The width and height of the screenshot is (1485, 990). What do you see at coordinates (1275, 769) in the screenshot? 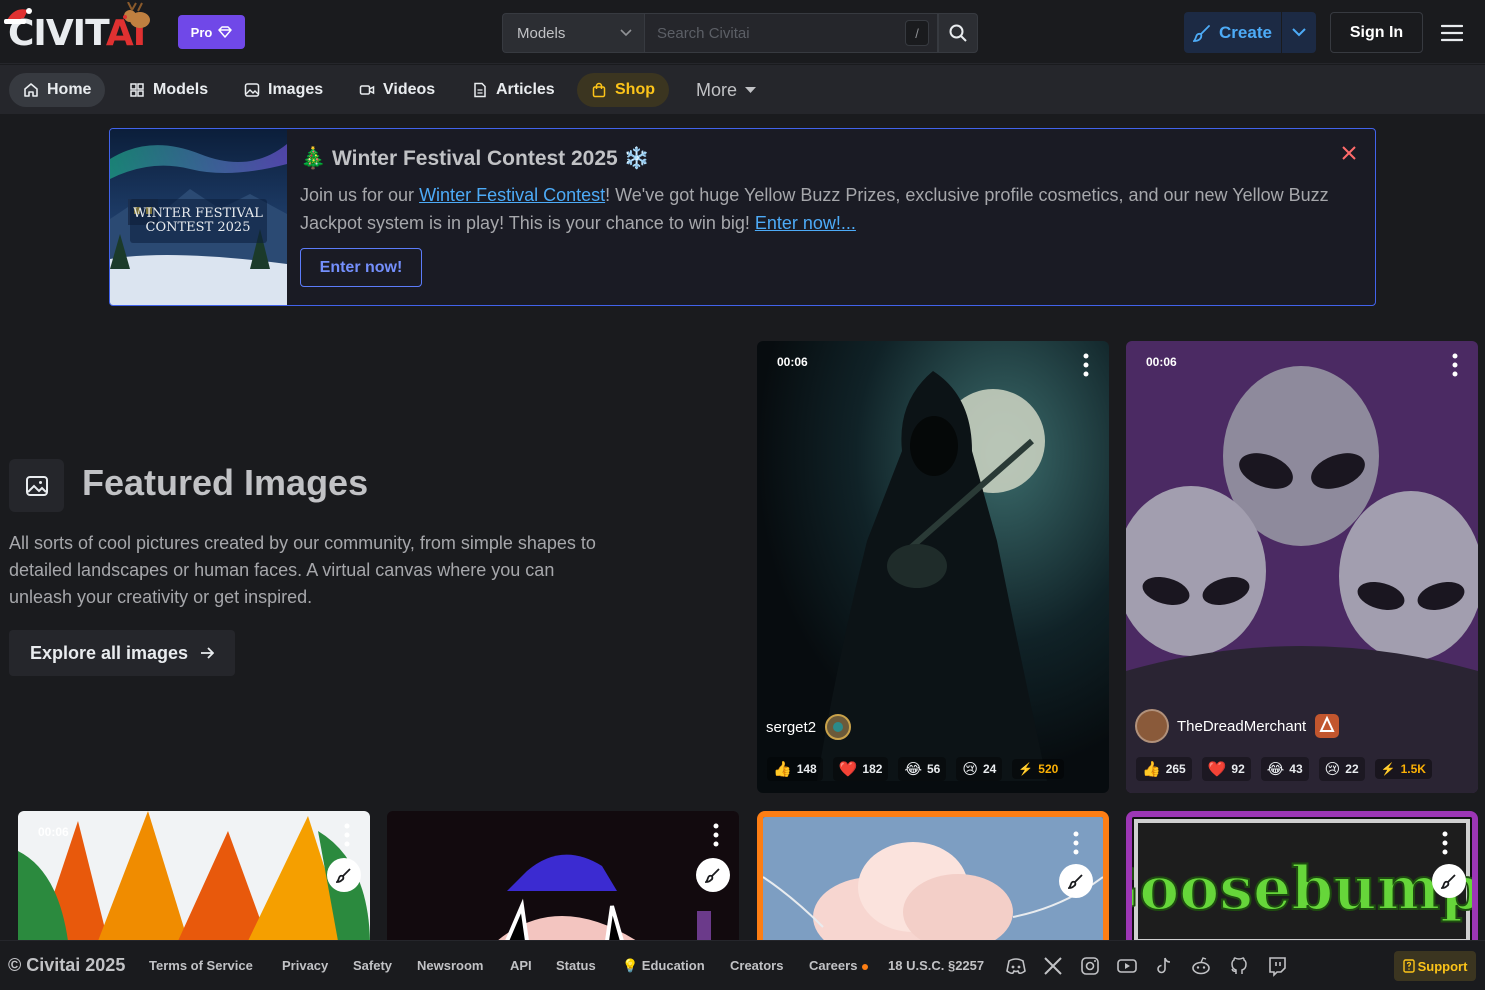
I see `laugh-icon: 😂` at bounding box center [1275, 769].